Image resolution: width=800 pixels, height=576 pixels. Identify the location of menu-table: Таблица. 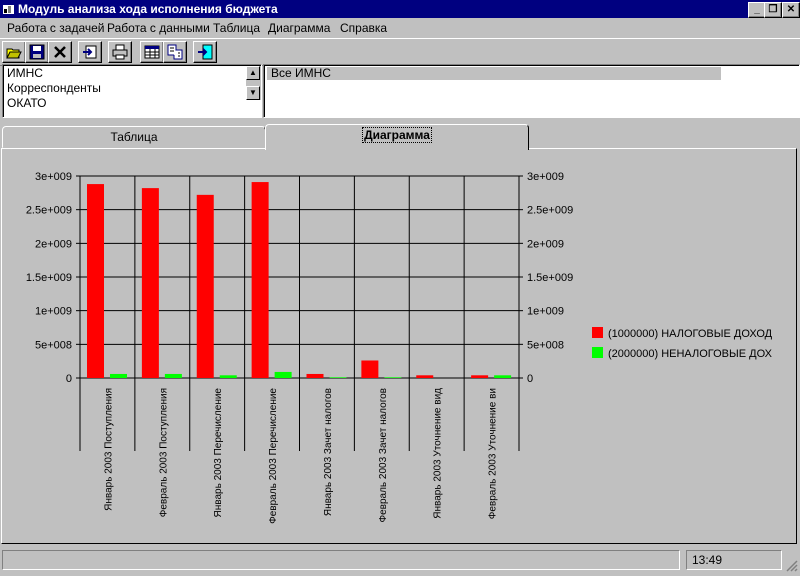
(236, 28).